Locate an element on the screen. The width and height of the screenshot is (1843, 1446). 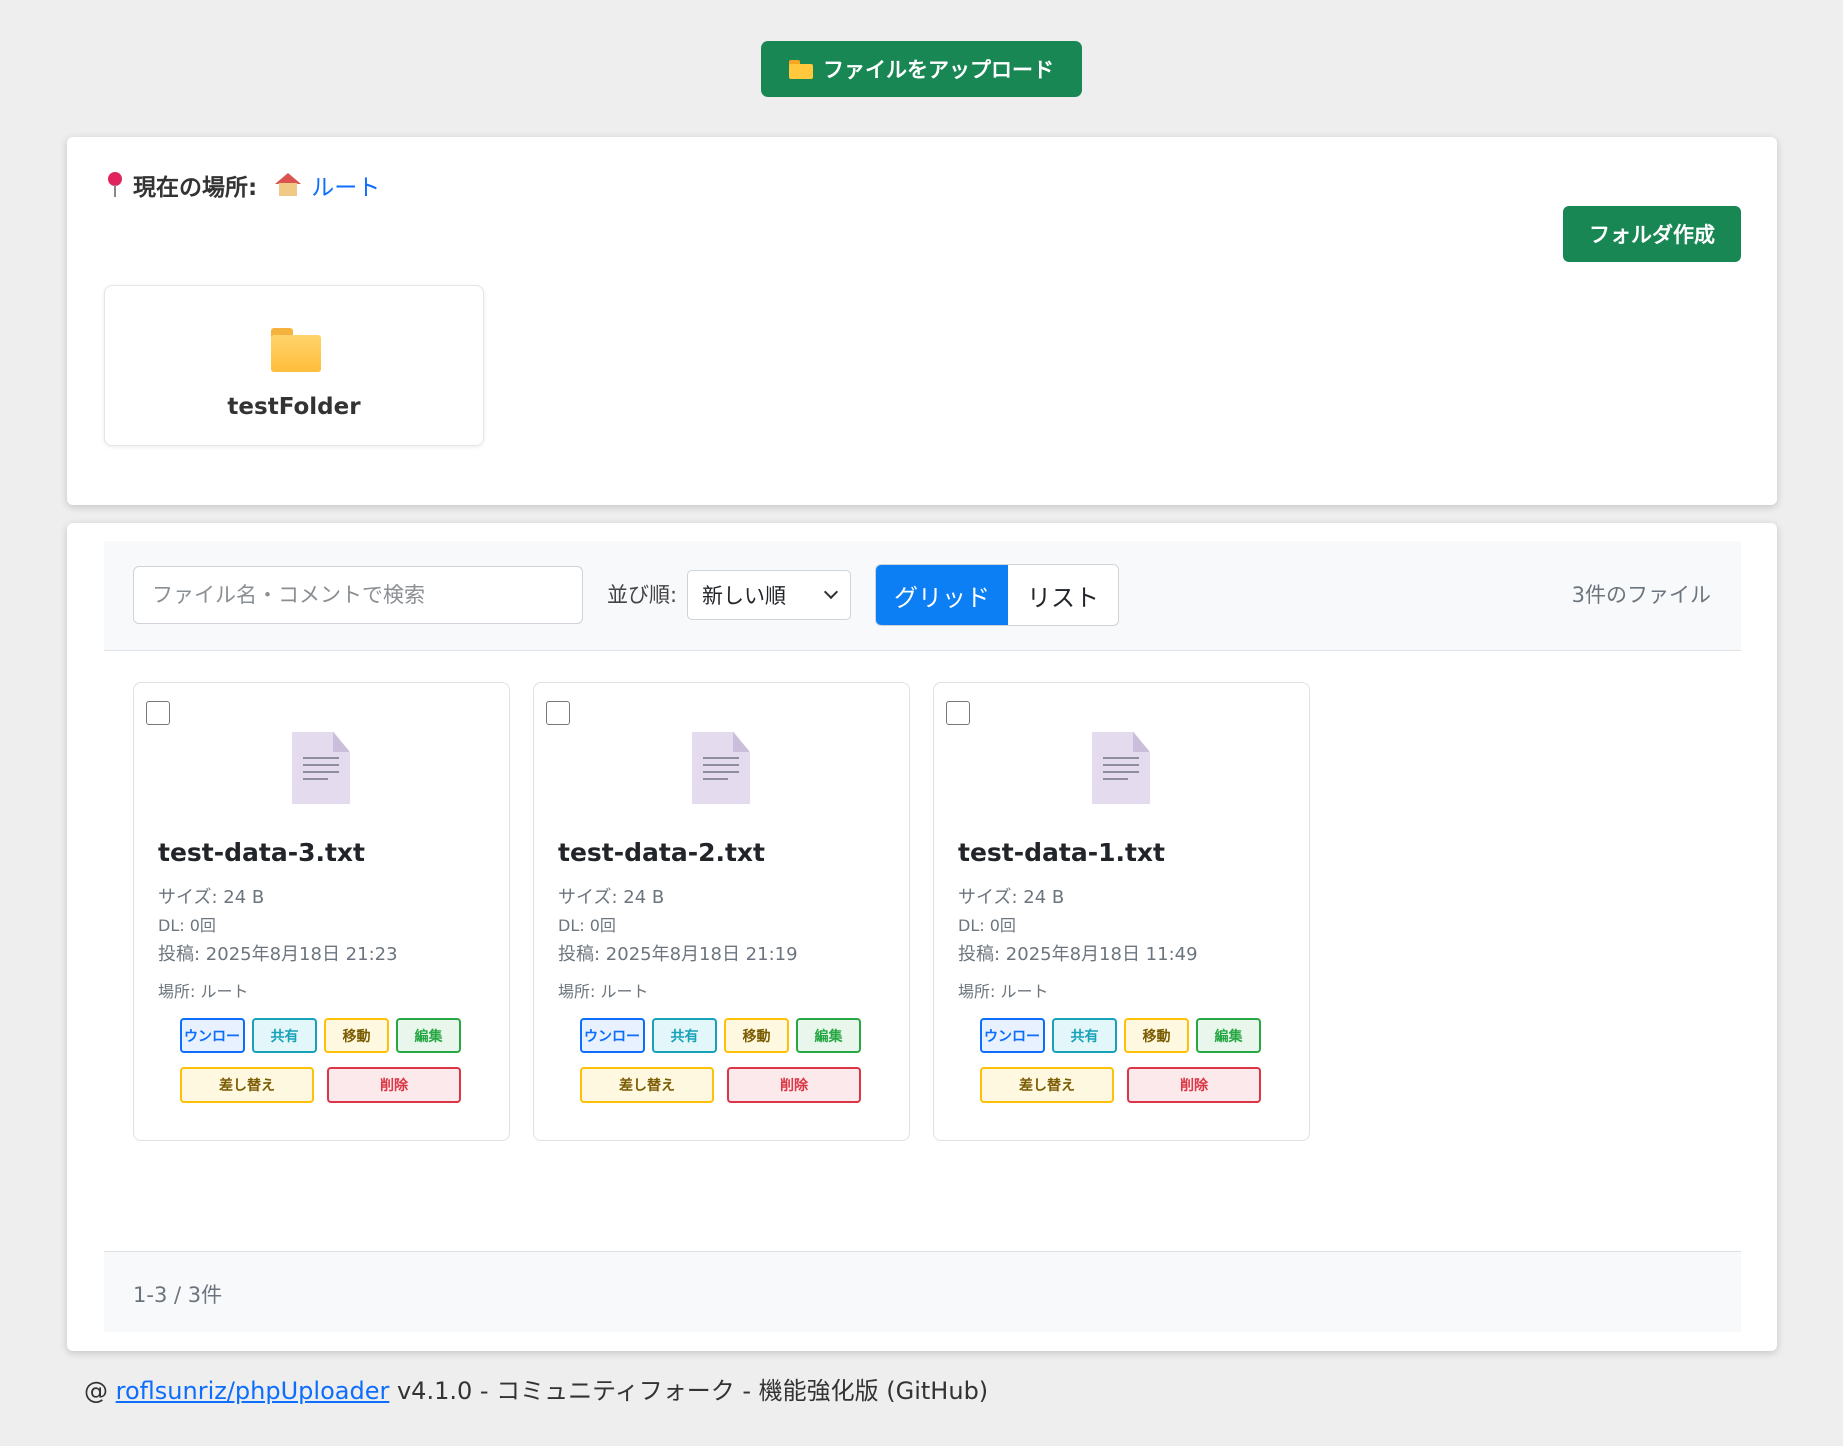
search-input is located at coordinates (358, 595).